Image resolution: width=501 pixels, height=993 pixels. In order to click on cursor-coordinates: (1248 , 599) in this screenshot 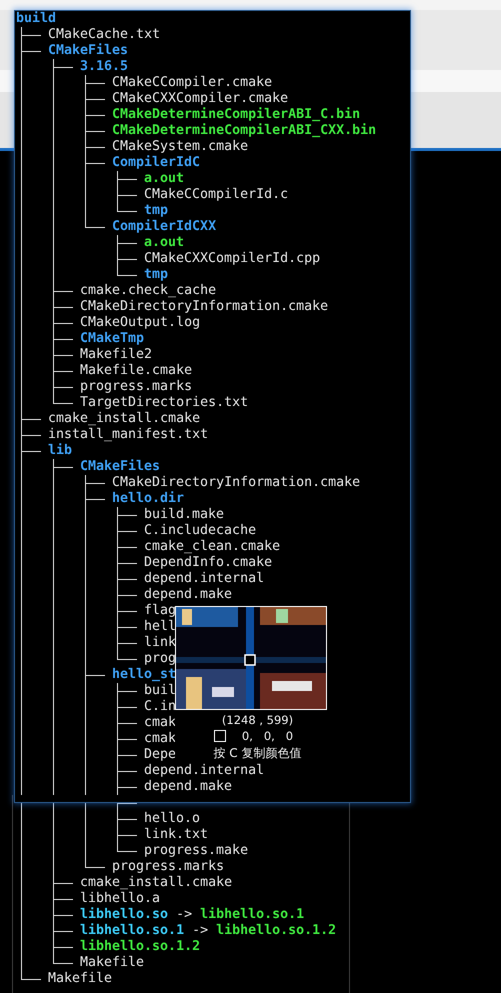, I will do `click(258, 720)`.